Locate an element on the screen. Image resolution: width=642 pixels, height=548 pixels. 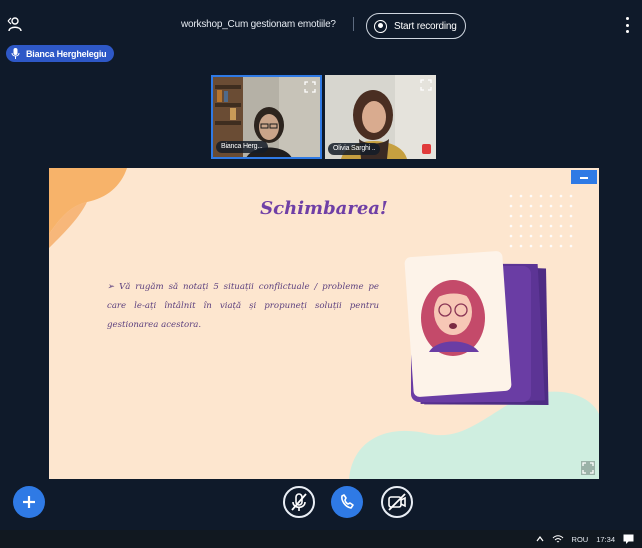
start-recording-button: Start recording is located at coordinates (416, 26).